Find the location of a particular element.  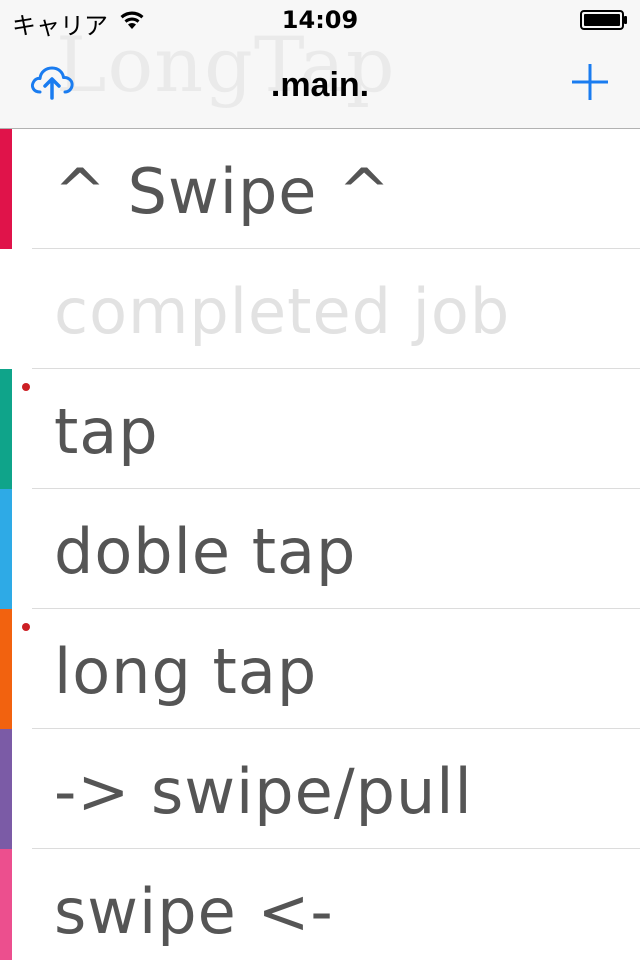

plus-icon is located at coordinates (590, 82).